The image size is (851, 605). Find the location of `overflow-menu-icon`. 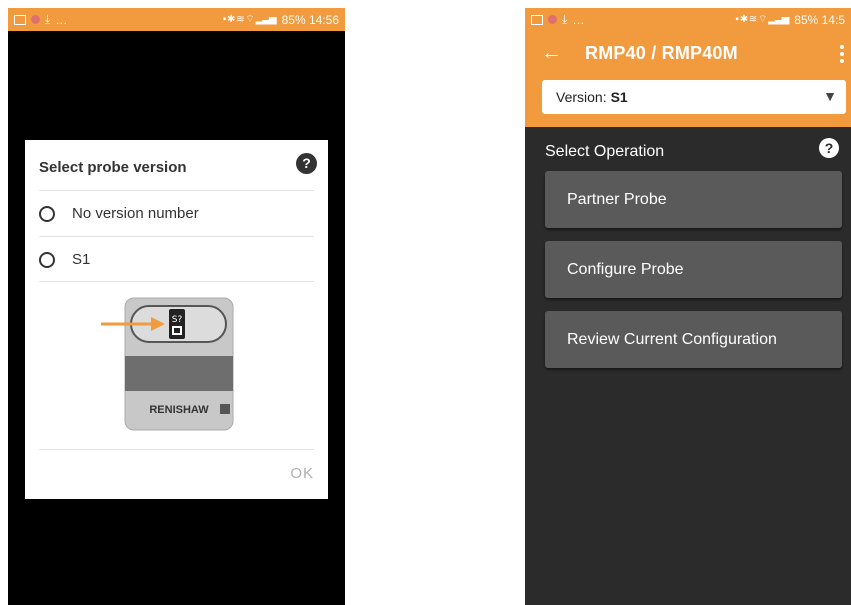

overflow-menu-icon is located at coordinates (842, 54).